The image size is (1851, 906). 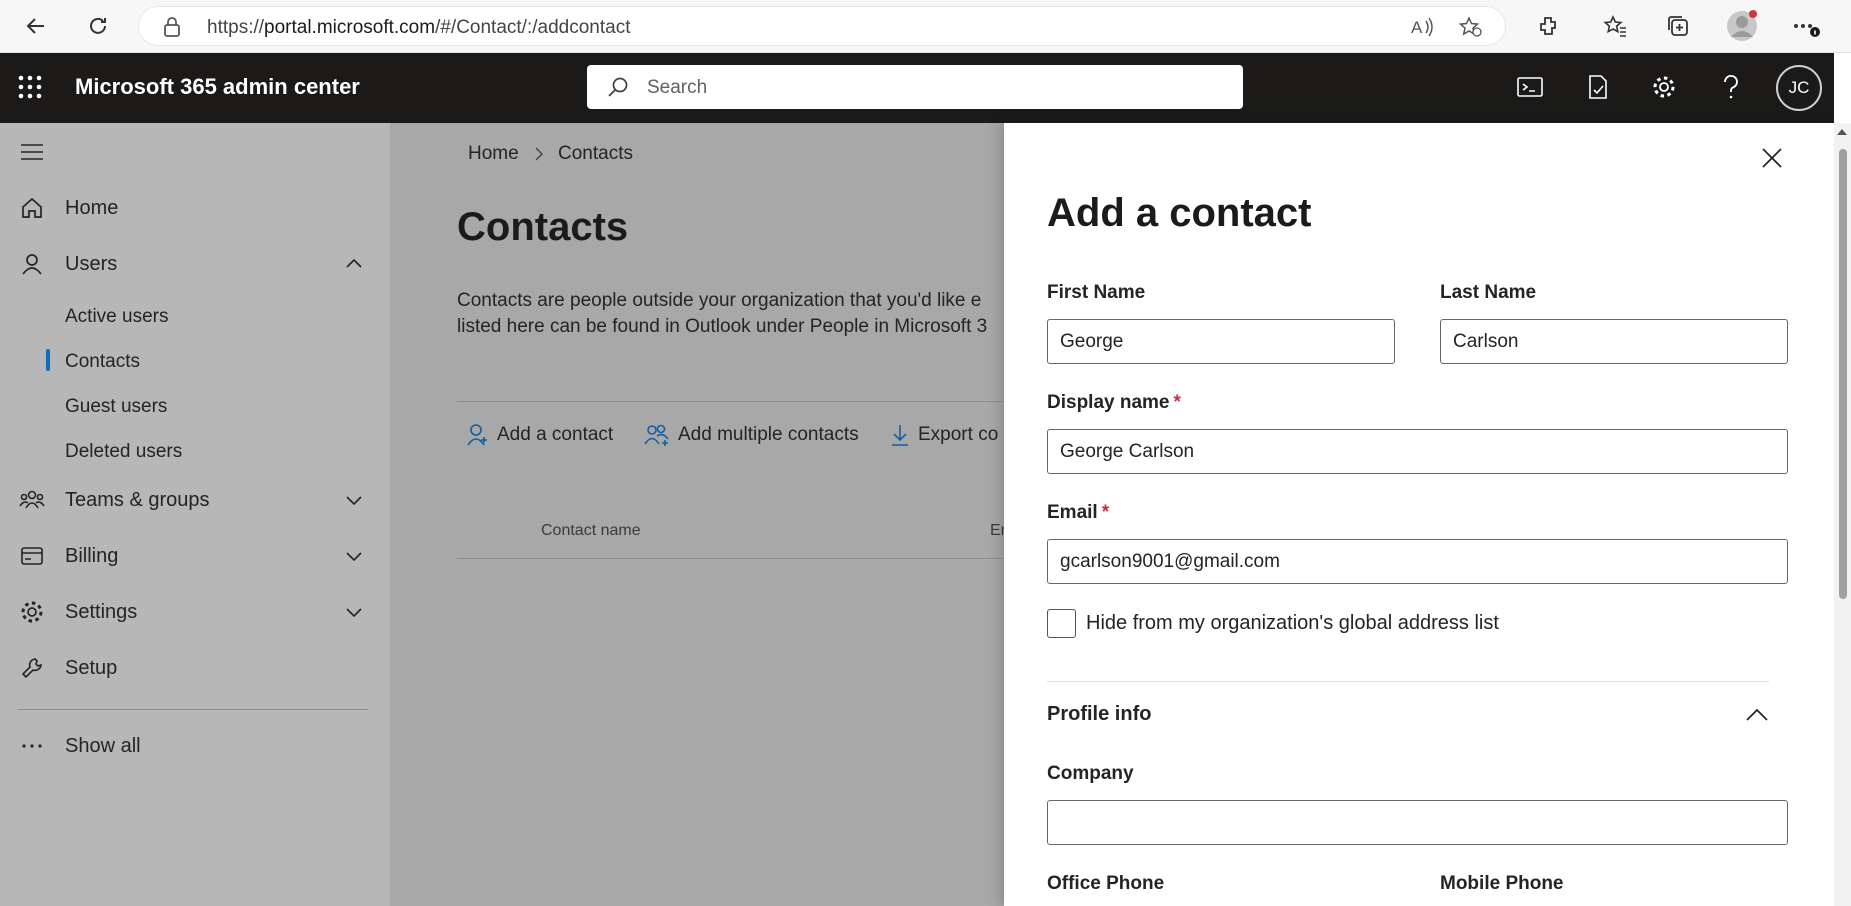 I want to click on read-aloud-icon: A, so click(x=1423, y=29).